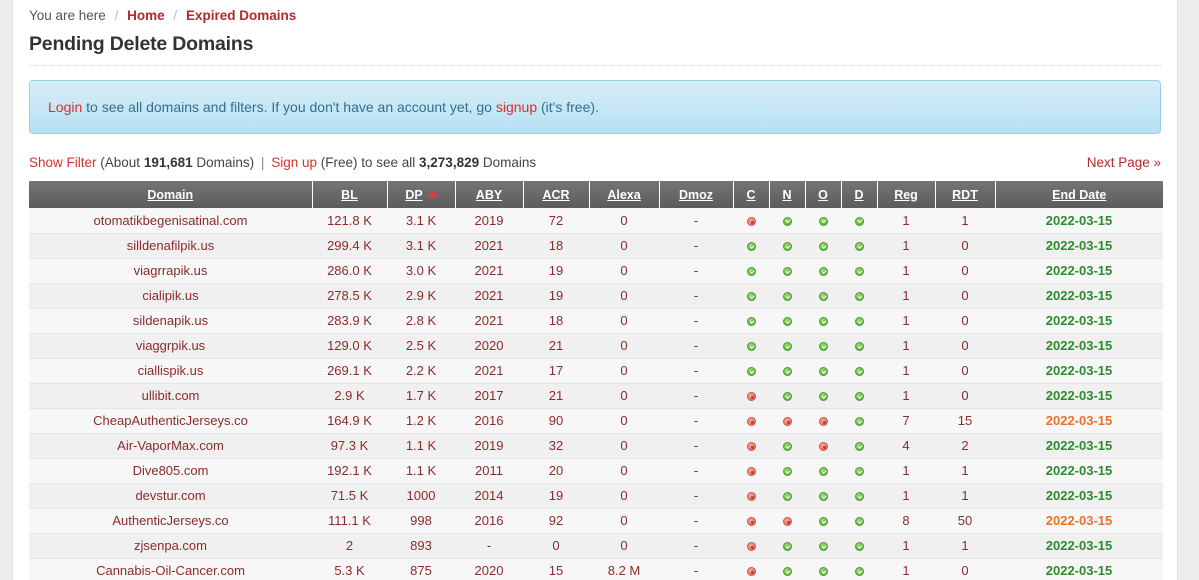  What do you see at coordinates (349, 471) in the screenshot?
I see `cell-bl: 192.1 K` at bounding box center [349, 471].